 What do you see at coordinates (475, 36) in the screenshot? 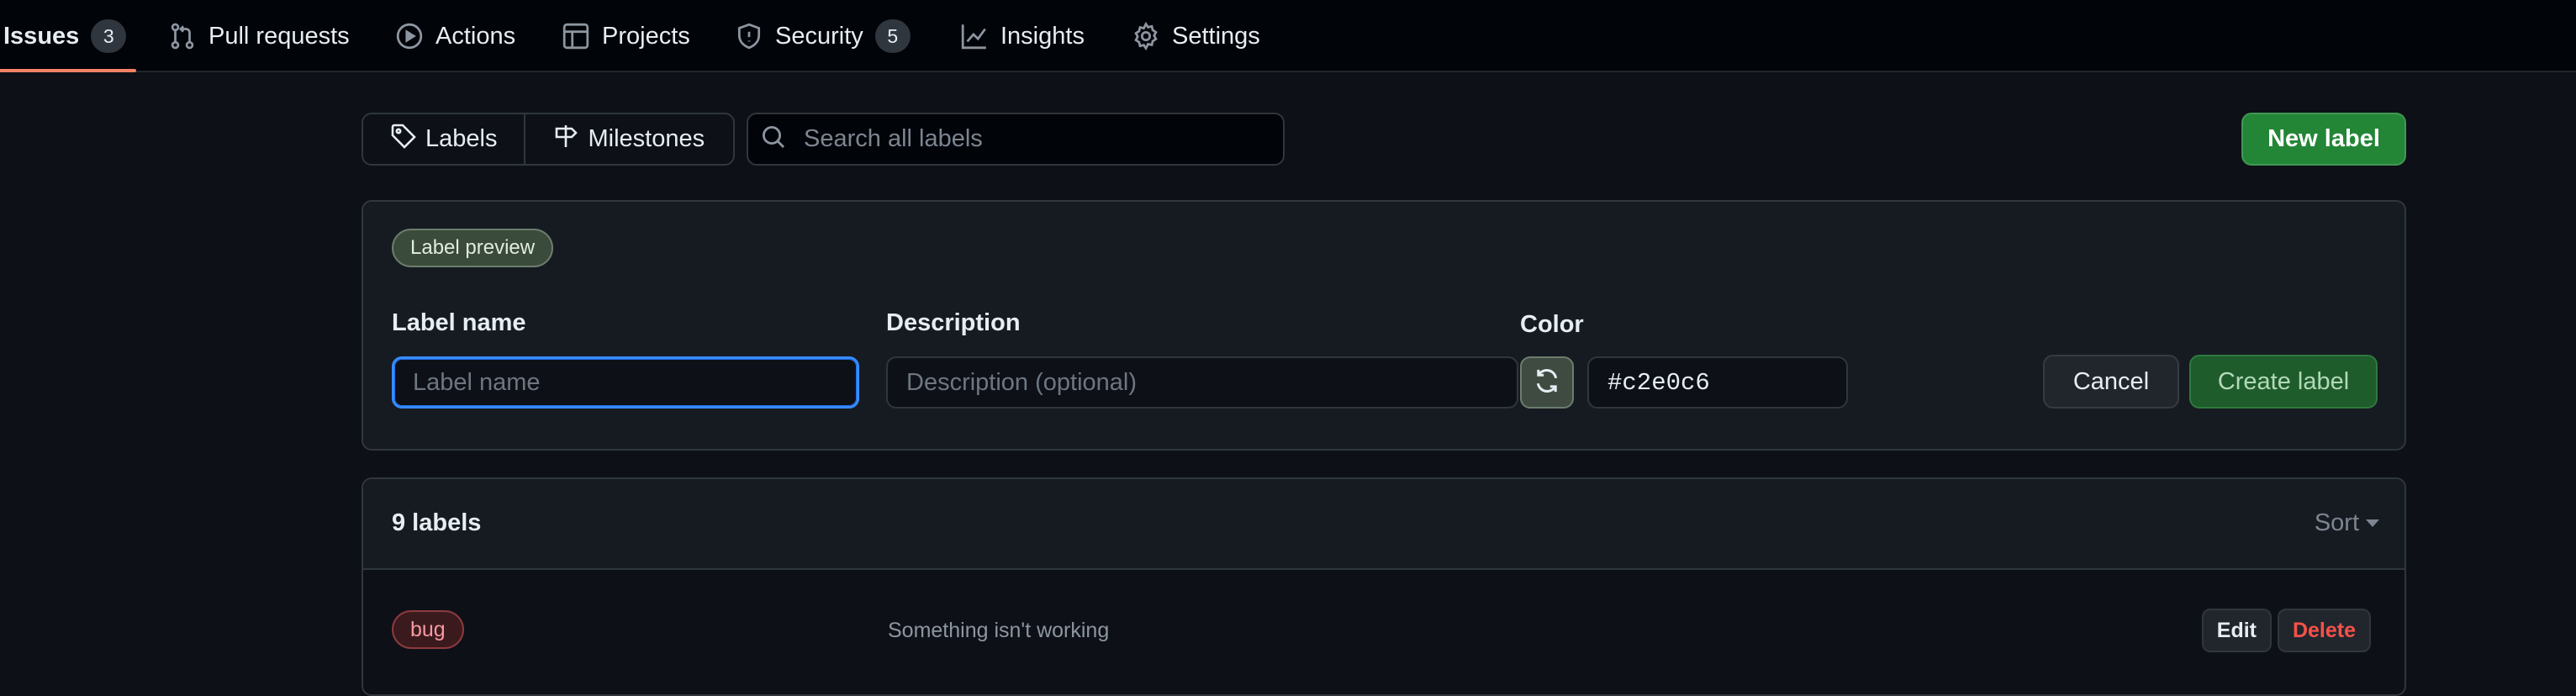
I see `actions-label: Actions` at bounding box center [475, 36].